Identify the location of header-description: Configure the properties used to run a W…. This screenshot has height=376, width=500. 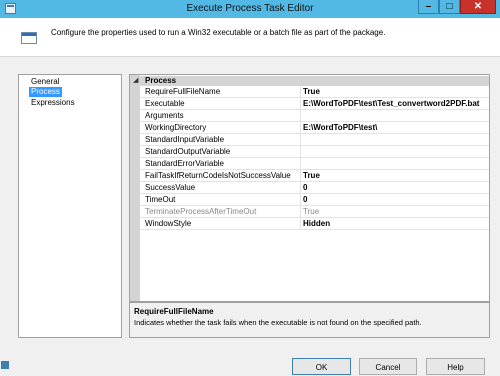
(218, 32).